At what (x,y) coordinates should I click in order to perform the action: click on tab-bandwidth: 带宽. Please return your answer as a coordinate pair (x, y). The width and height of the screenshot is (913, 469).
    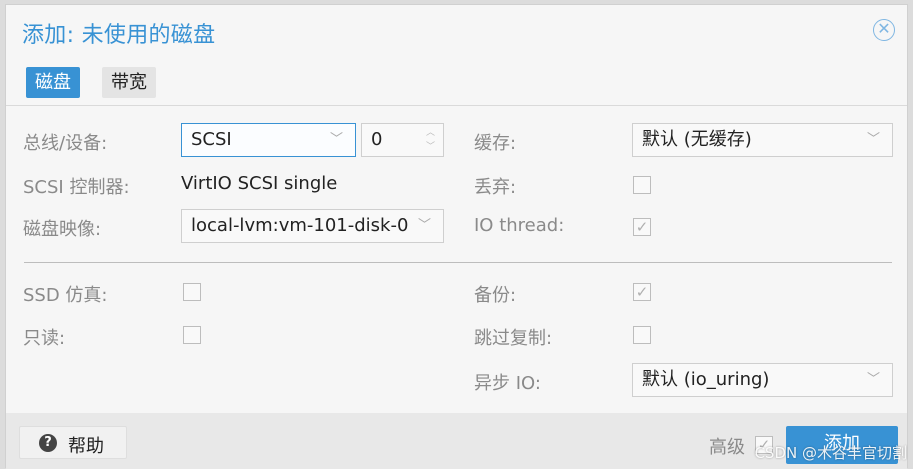
    Looking at the image, I should click on (129, 82).